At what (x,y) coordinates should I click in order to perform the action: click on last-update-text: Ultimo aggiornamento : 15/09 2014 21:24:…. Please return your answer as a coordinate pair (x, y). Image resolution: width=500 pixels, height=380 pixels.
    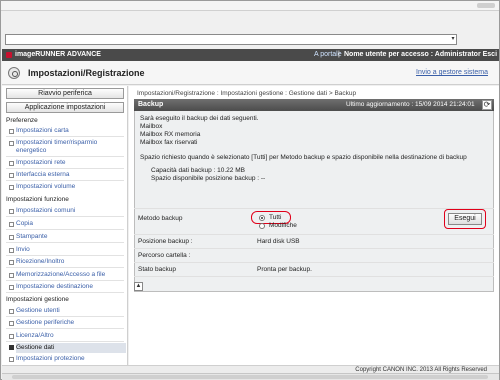
    Looking at the image, I should click on (410, 104).